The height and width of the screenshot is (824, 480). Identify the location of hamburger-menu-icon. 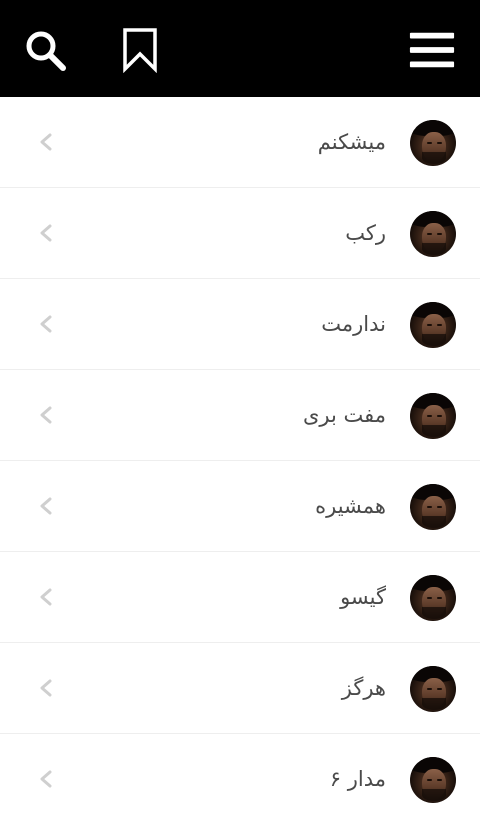
(432, 50).